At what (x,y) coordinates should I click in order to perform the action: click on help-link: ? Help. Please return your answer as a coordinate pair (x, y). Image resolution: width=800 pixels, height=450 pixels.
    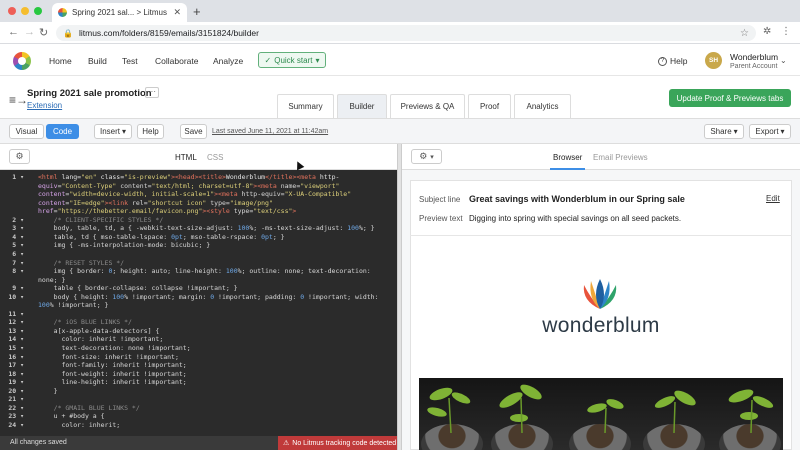
    Looking at the image, I should click on (672, 61).